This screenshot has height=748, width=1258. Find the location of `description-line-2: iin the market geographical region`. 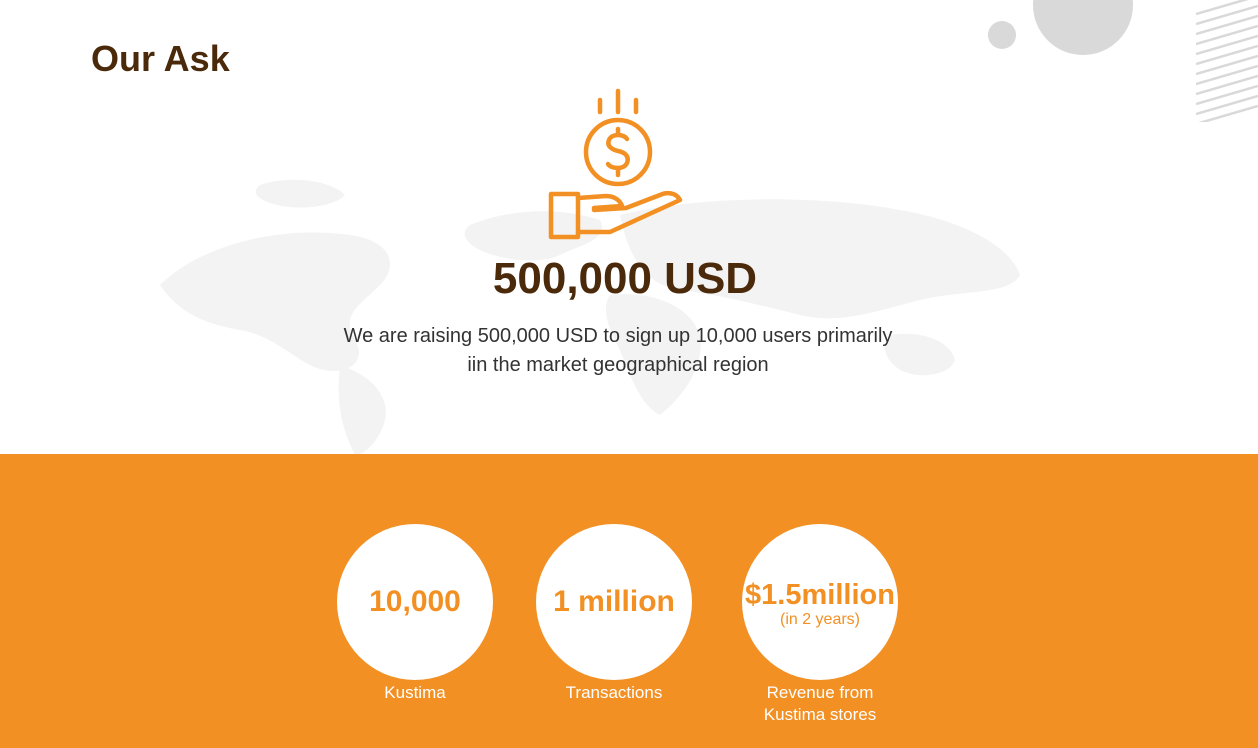

description-line-2: iin the market geographical region is located at coordinates (618, 365).